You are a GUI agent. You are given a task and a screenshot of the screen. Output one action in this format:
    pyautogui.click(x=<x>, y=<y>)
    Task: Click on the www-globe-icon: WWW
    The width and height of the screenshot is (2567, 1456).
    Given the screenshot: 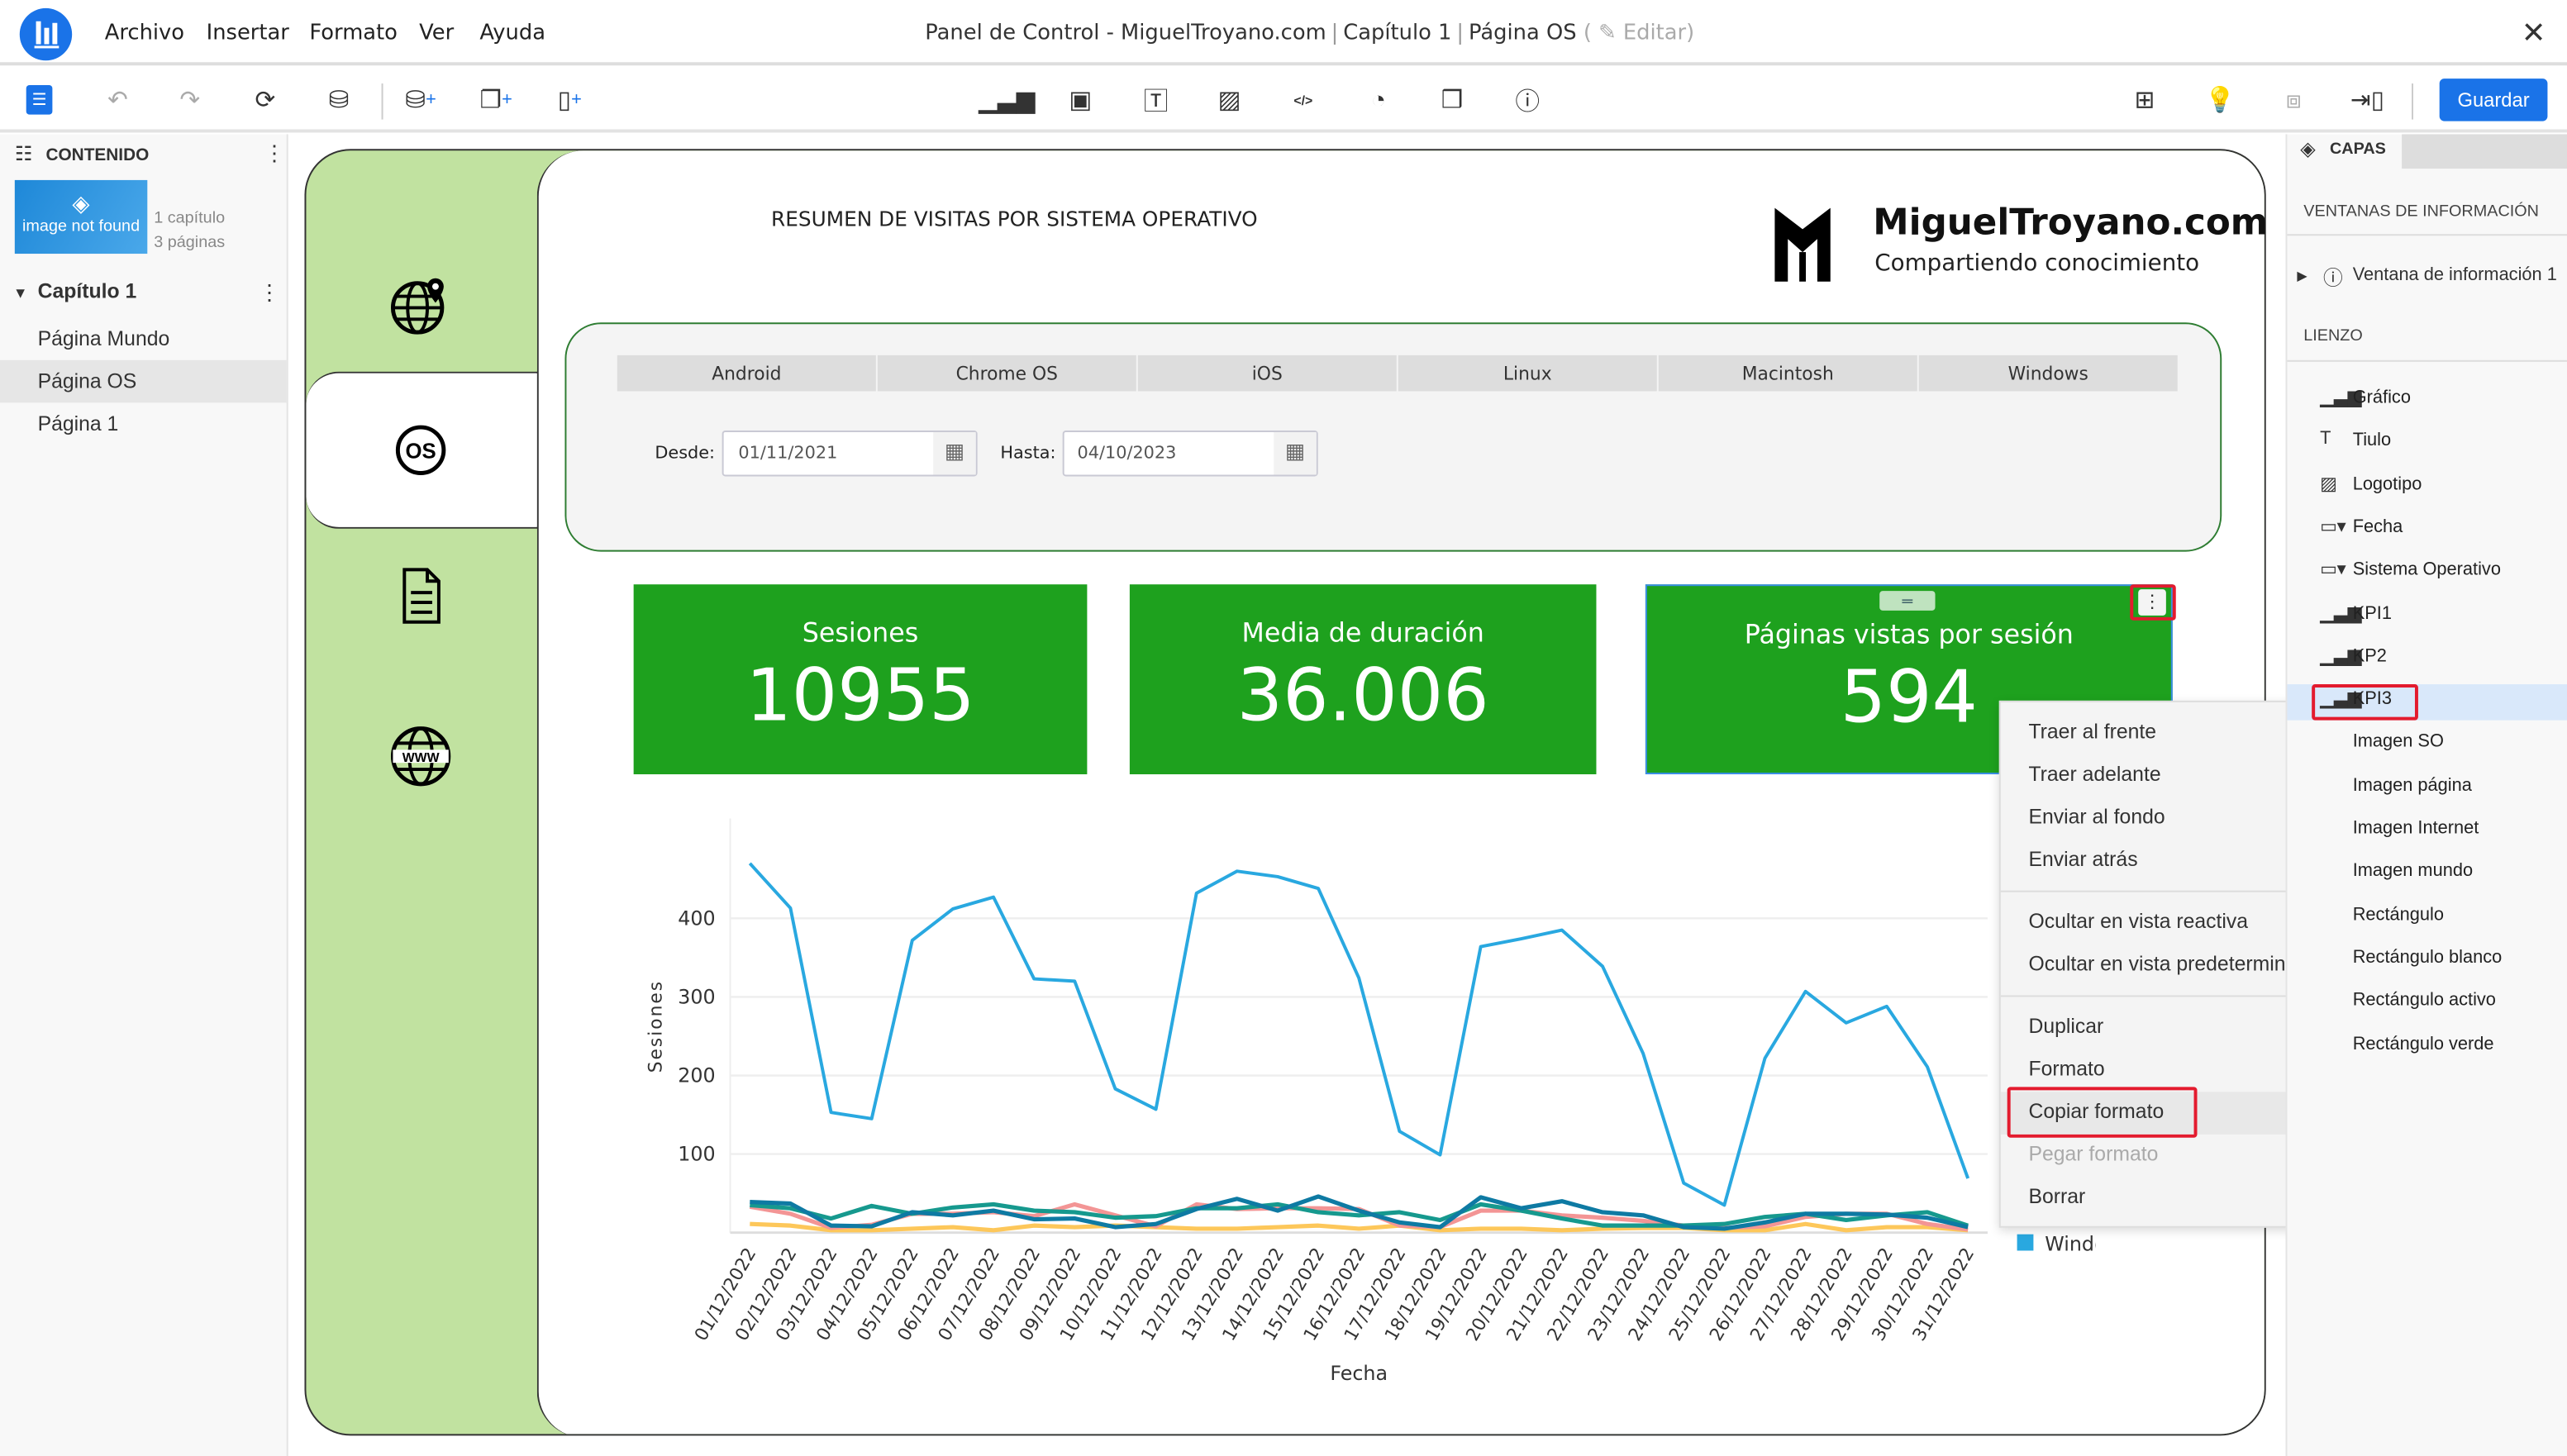 What is the action you would take?
    pyautogui.click(x=420, y=756)
    